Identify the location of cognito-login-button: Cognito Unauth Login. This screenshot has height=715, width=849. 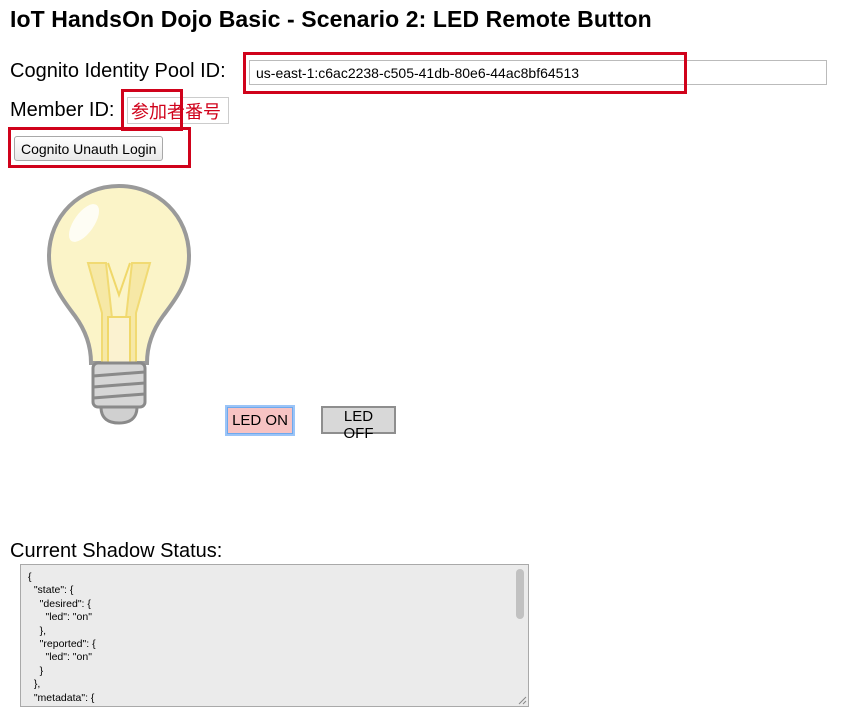
(89, 148).